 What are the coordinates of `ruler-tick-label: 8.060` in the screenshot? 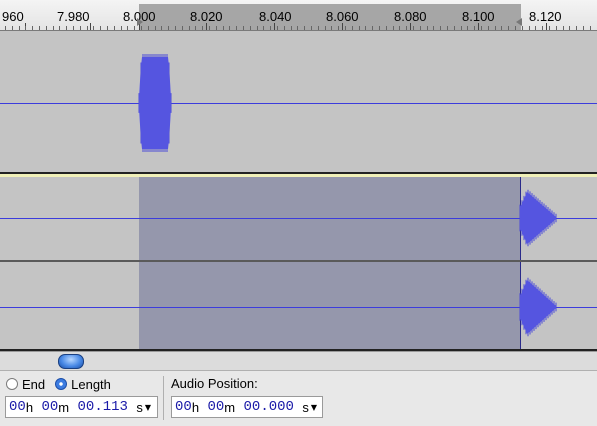 It's located at (342, 16).